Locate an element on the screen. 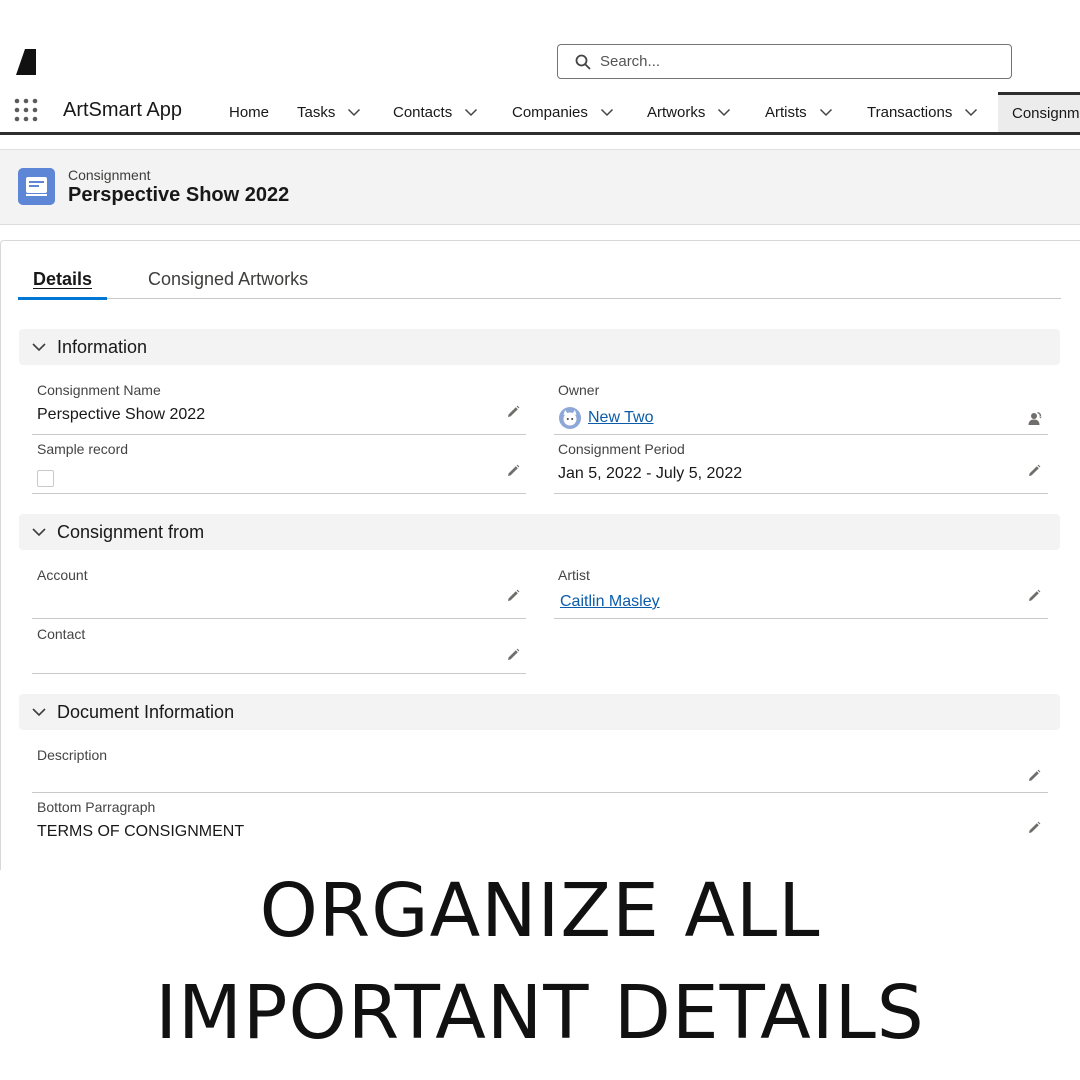  nav-item-label: Transactions is located at coordinates (910, 112).